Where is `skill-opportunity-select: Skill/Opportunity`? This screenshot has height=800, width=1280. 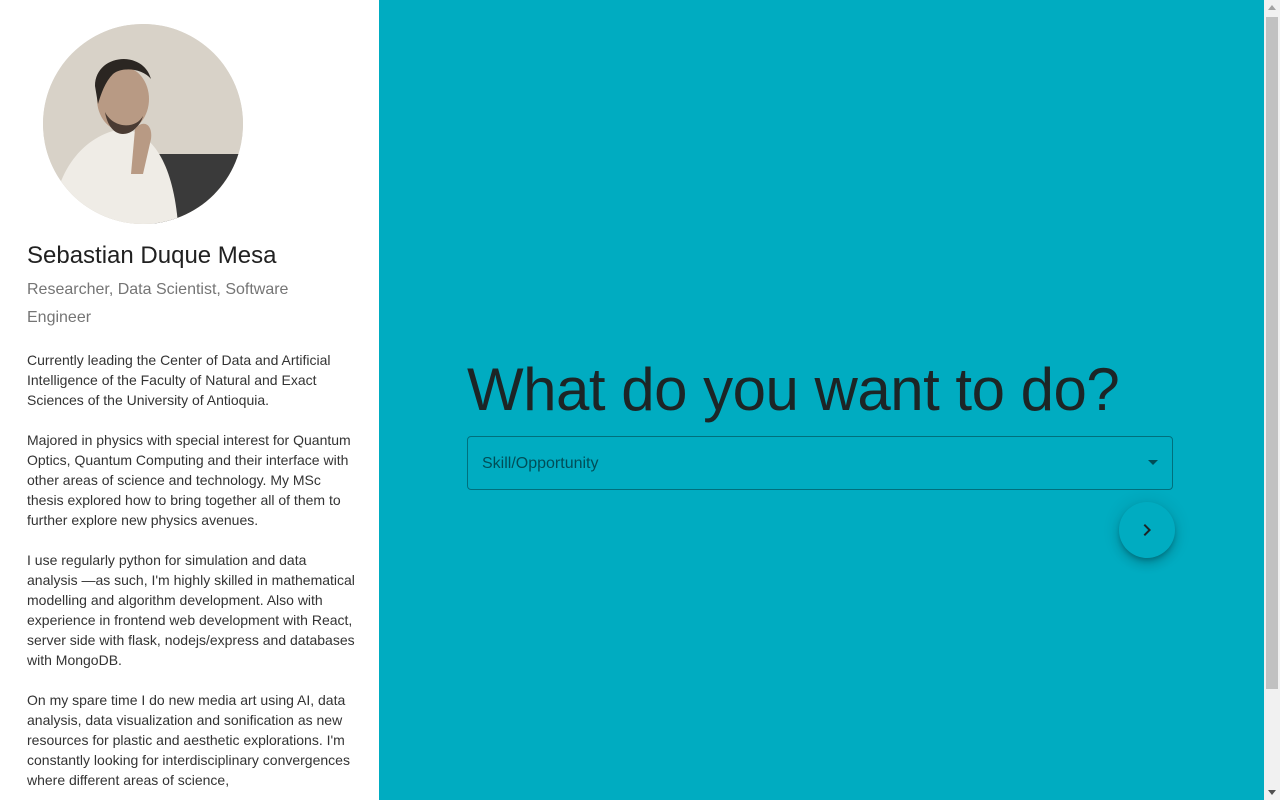
skill-opportunity-select: Skill/Opportunity is located at coordinates (820, 463).